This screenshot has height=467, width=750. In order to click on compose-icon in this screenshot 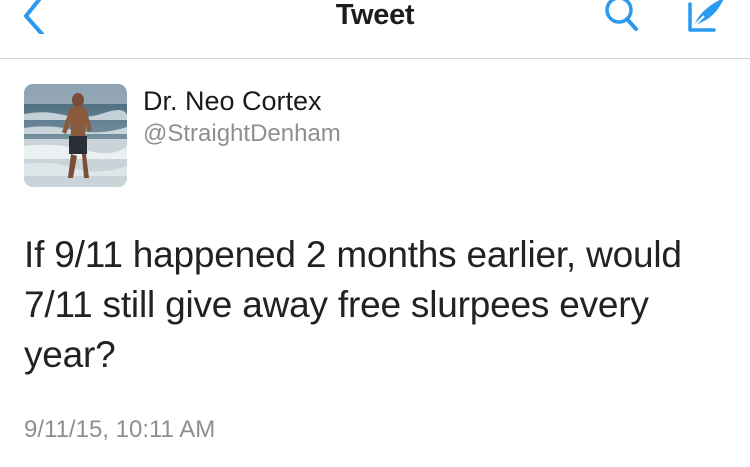, I will do `click(706, 16)`.